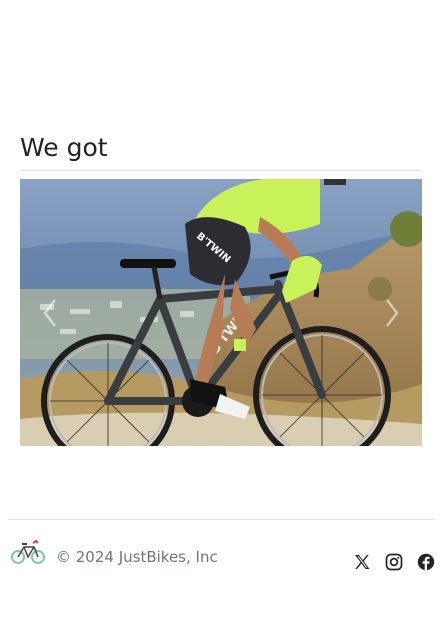  What do you see at coordinates (362, 562) in the screenshot?
I see `x-twitter-icon` at bounding box center [362, 562].